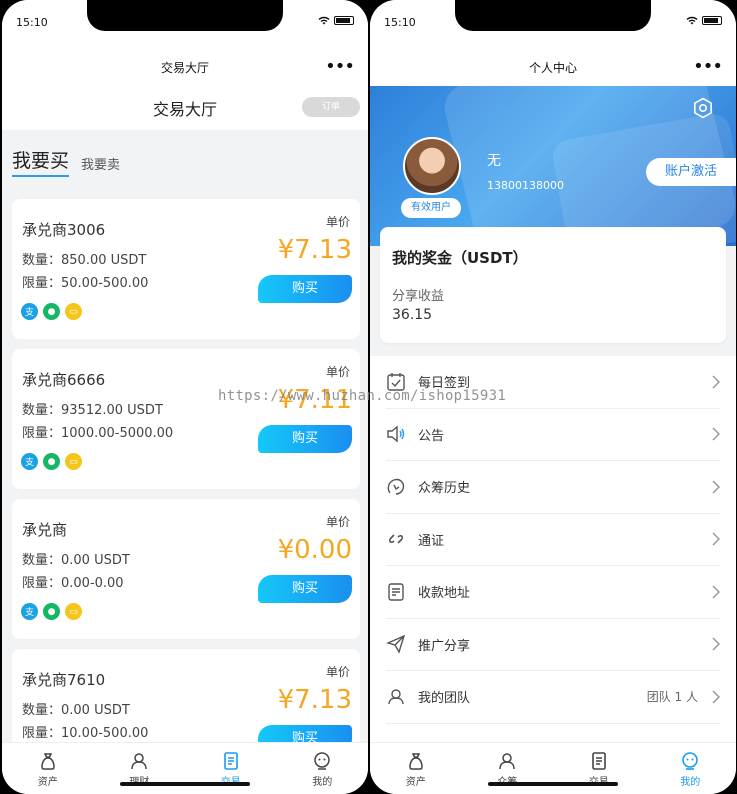  What do you see at coordinates (73, 583) in the screenshot?
I see `limit-text: 限量：0.00-0.00` at bounding box center [73, 583].